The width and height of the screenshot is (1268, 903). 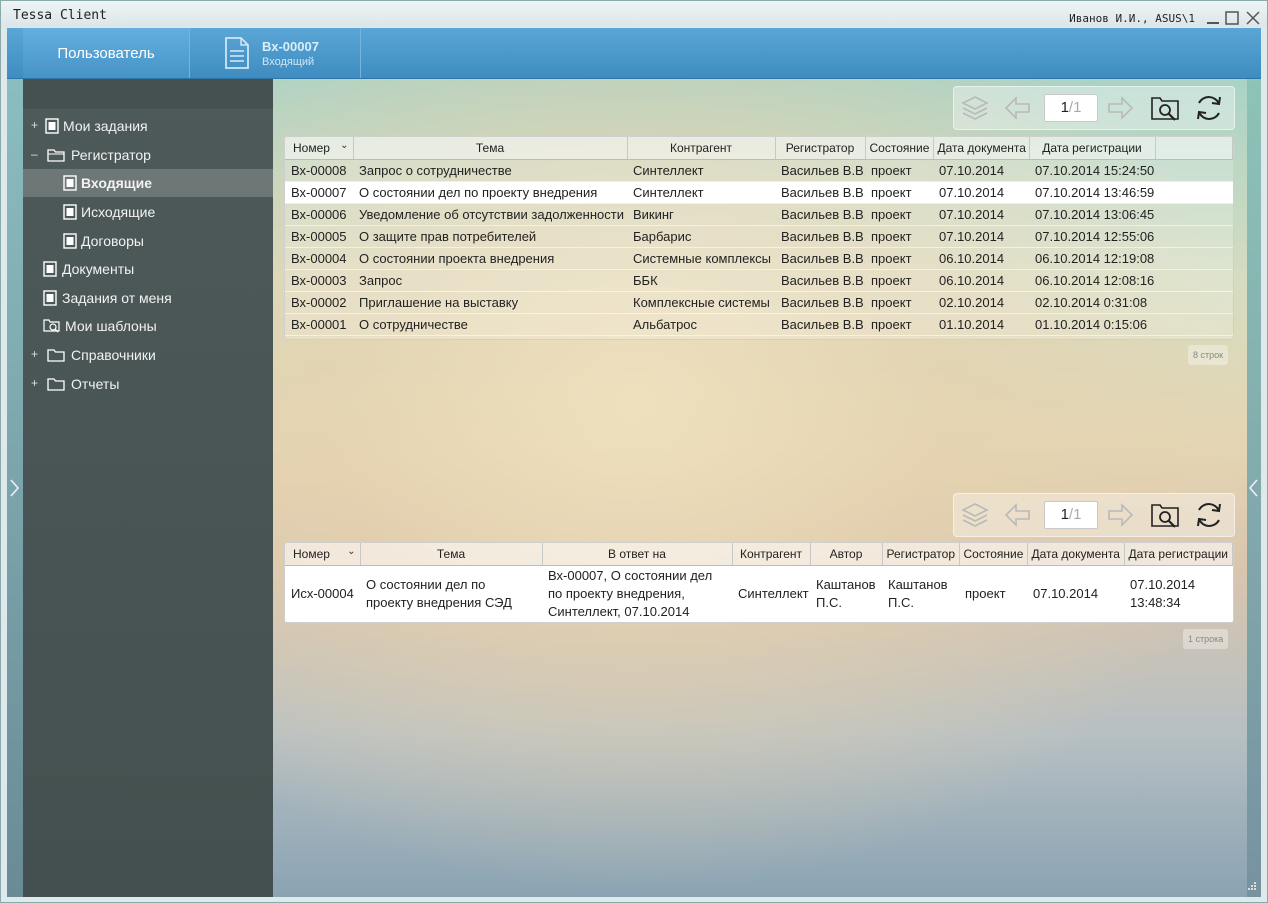 I want to click on sidebar-item-label: Документы, so click(x=98, y=269).